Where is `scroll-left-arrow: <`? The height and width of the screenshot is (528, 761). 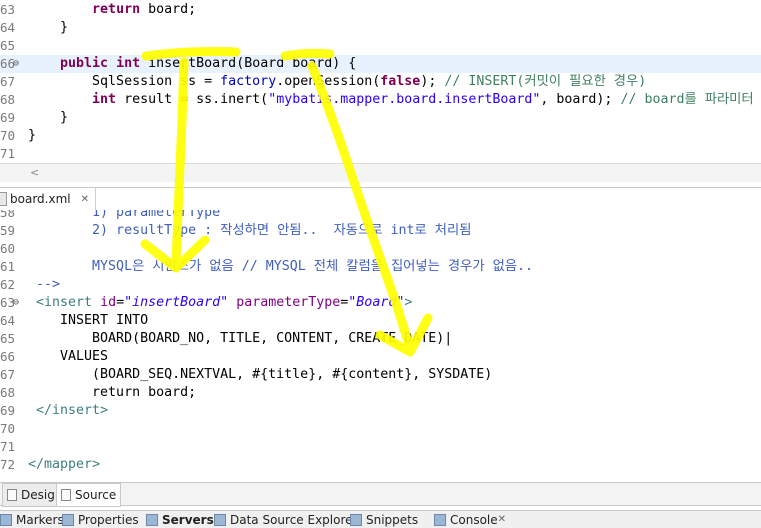 scroll-left-arrow: < is located at coordinates (34, 172).